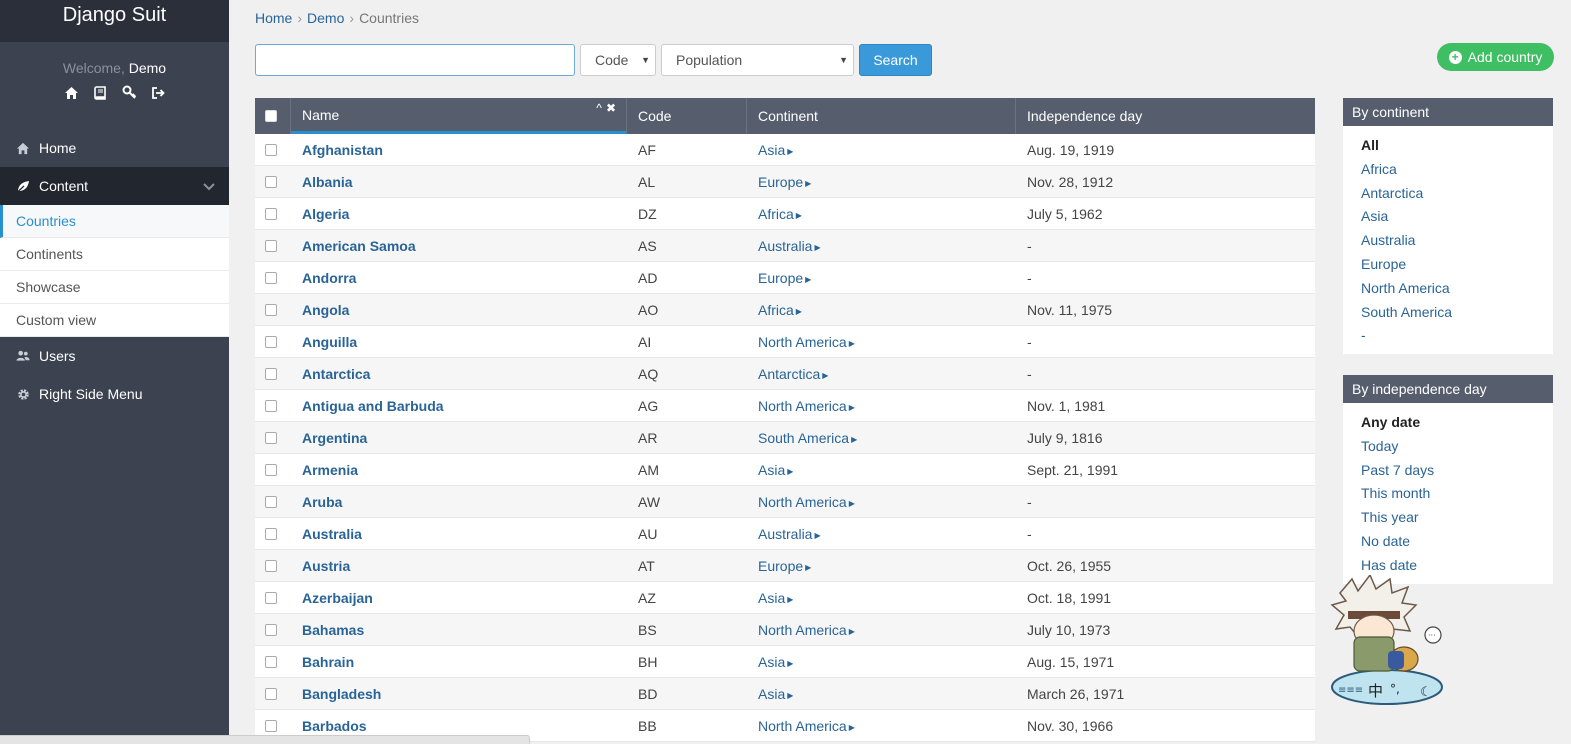  Describe the element at coordinates (415, 60) in the screenshot. I see `search-input` at that location.